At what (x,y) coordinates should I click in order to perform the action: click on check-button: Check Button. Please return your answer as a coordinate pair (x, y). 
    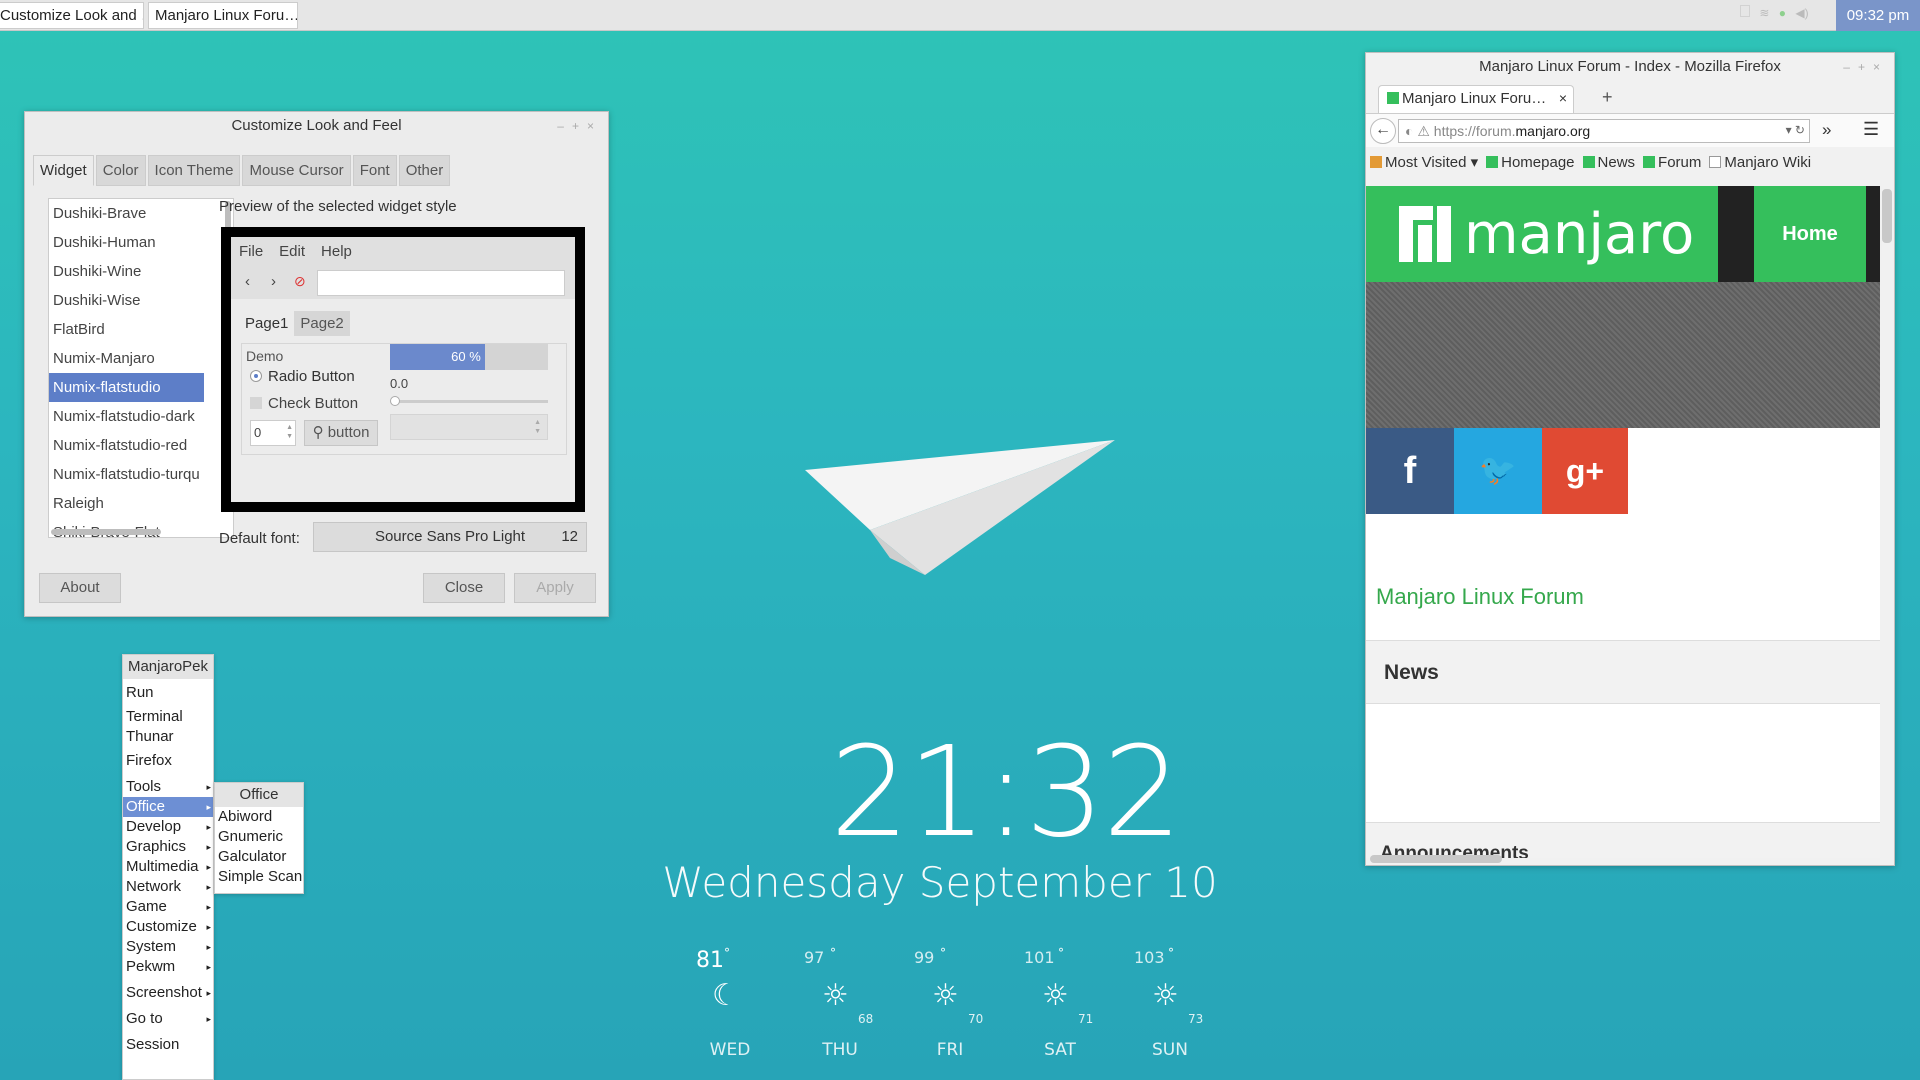
    Looking at the image, I should click on (304, 403).